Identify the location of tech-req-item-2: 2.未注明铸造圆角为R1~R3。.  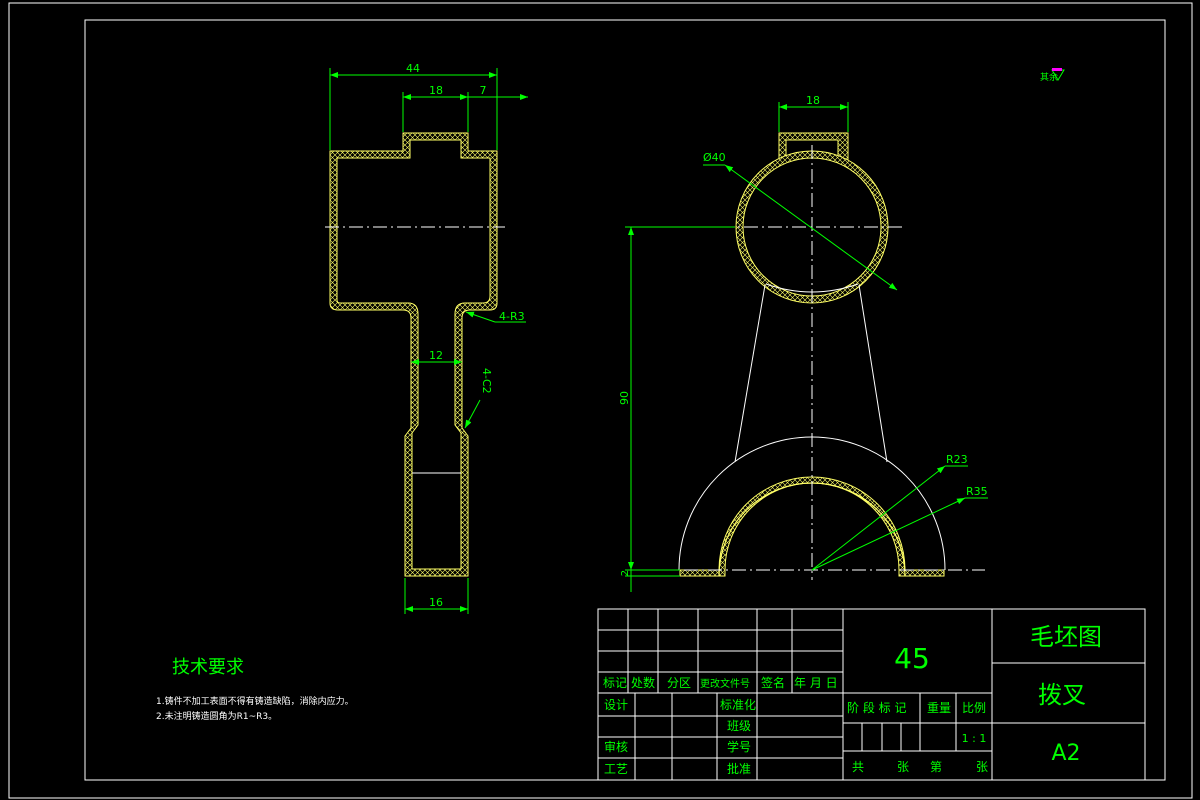
(216, 716).